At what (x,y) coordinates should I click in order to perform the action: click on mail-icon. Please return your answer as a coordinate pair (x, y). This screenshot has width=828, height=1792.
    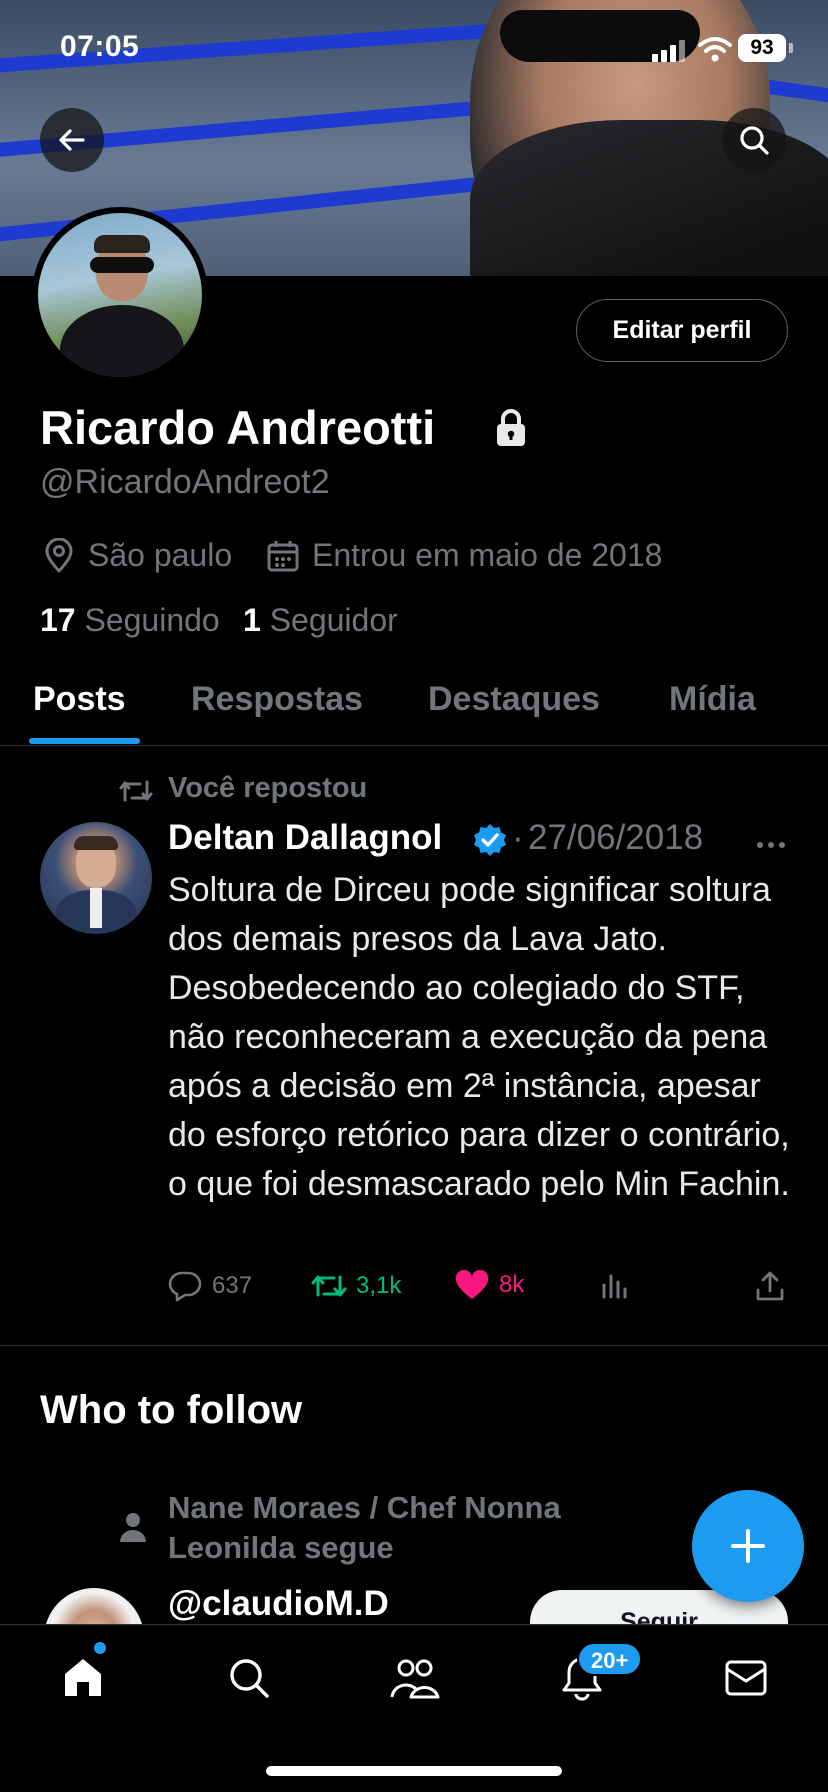
    Looking at the image, I should click on (746, 1678).